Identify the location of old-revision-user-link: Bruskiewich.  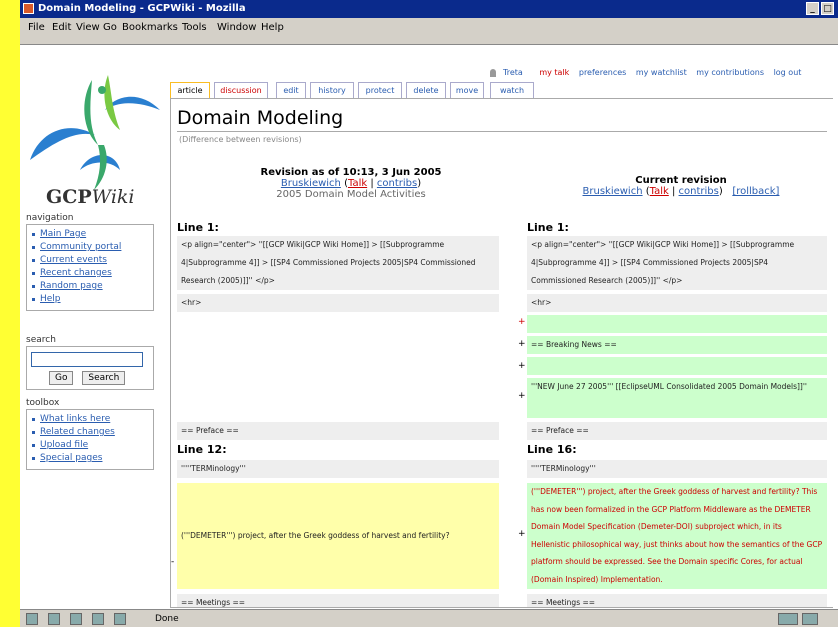
(311, 183).